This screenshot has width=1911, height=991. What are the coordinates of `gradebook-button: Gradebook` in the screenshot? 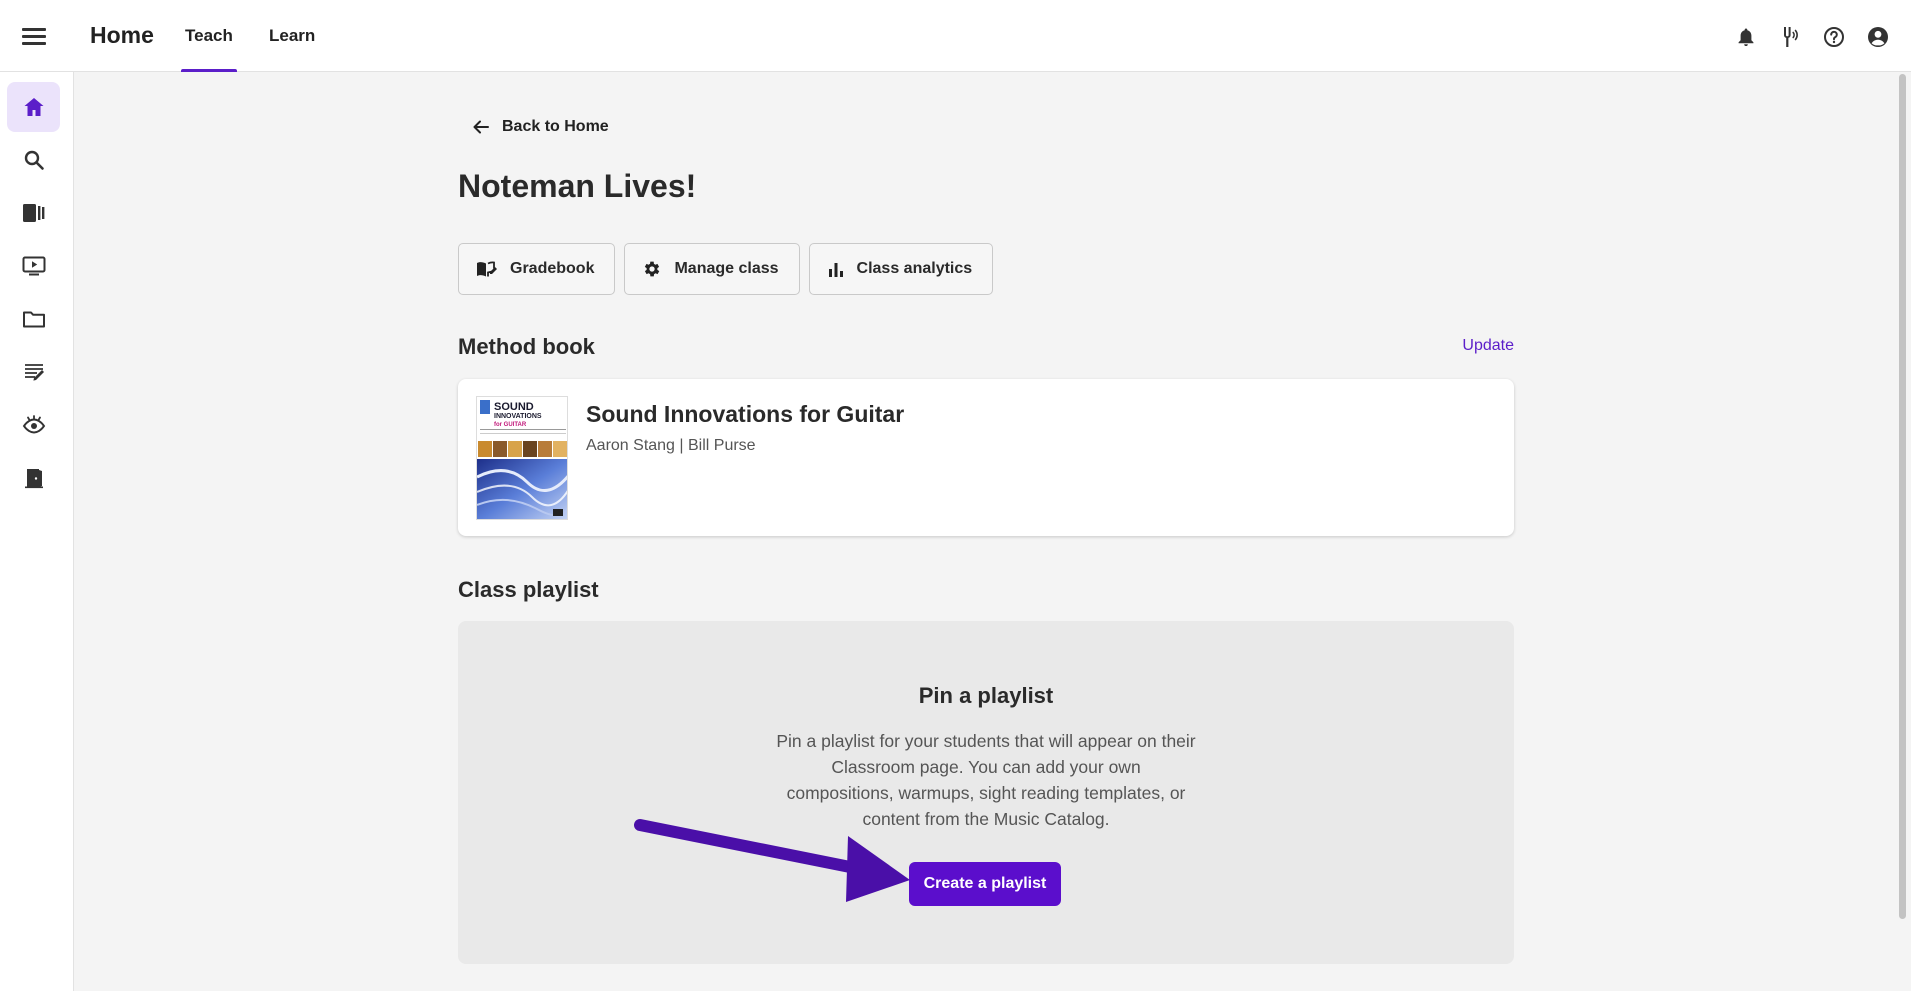 It's located at (537, 269).